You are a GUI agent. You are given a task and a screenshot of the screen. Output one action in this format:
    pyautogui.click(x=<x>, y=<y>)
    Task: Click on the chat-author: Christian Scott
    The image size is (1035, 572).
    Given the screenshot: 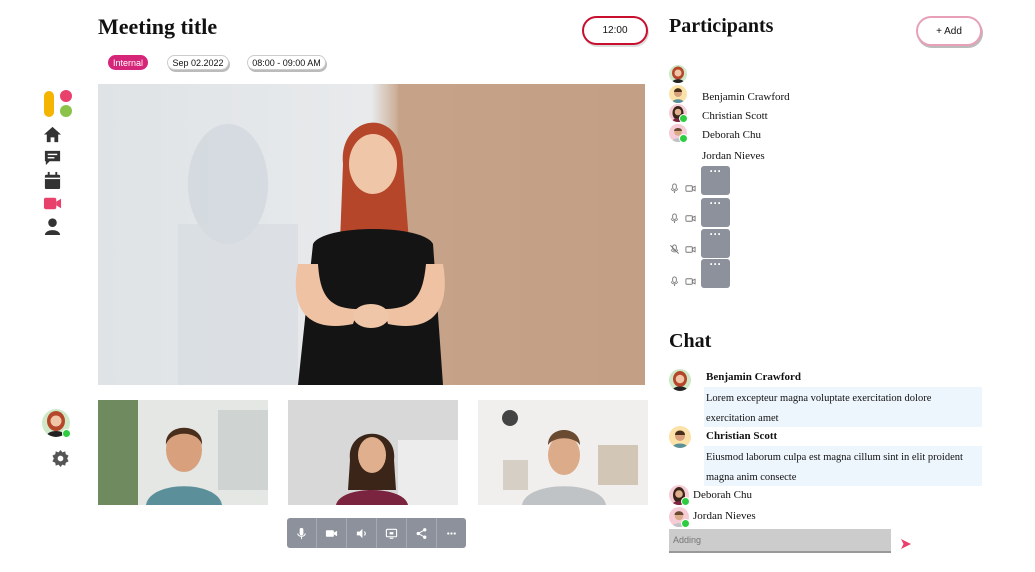 What is the action you would take?
    pyautogui.click(x=742, y=436)
    